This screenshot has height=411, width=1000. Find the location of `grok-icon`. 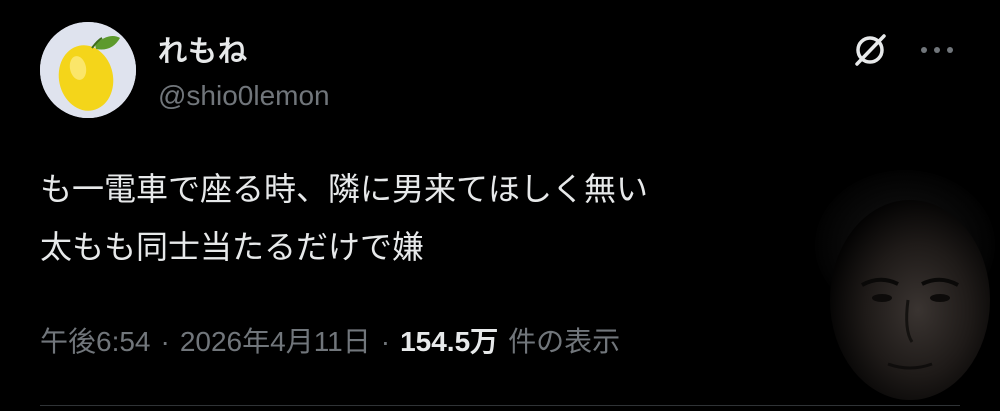

grok-icon is located at coordinates (870, 50).